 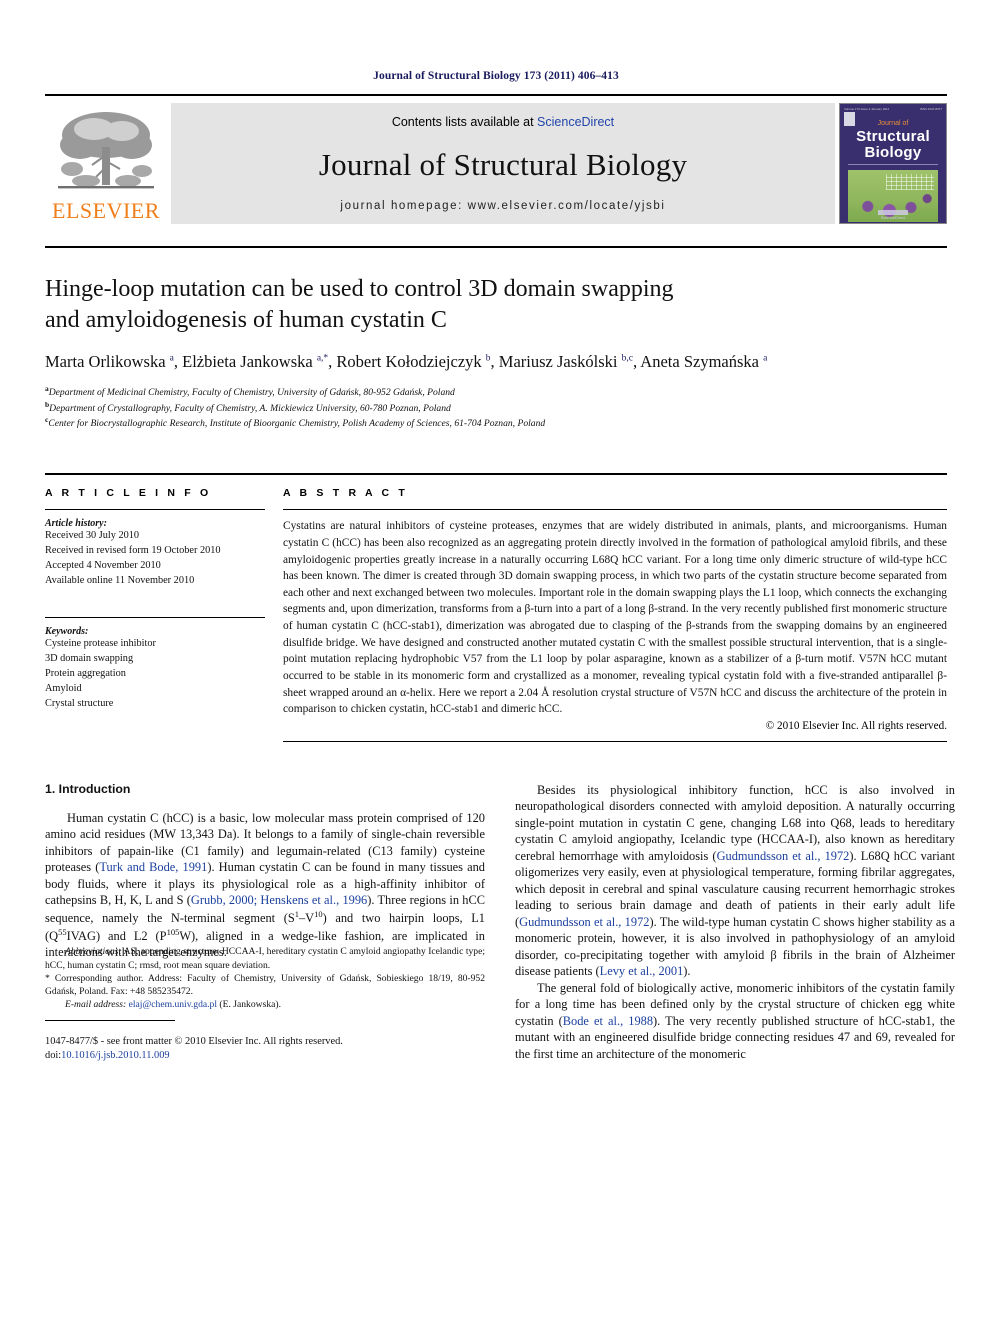 What do you see at coordinates (246, 319) in the screenshot?
I see `title-line-2: and amyloidogenesis of human cystatin C` at bounding box center [246, 319].